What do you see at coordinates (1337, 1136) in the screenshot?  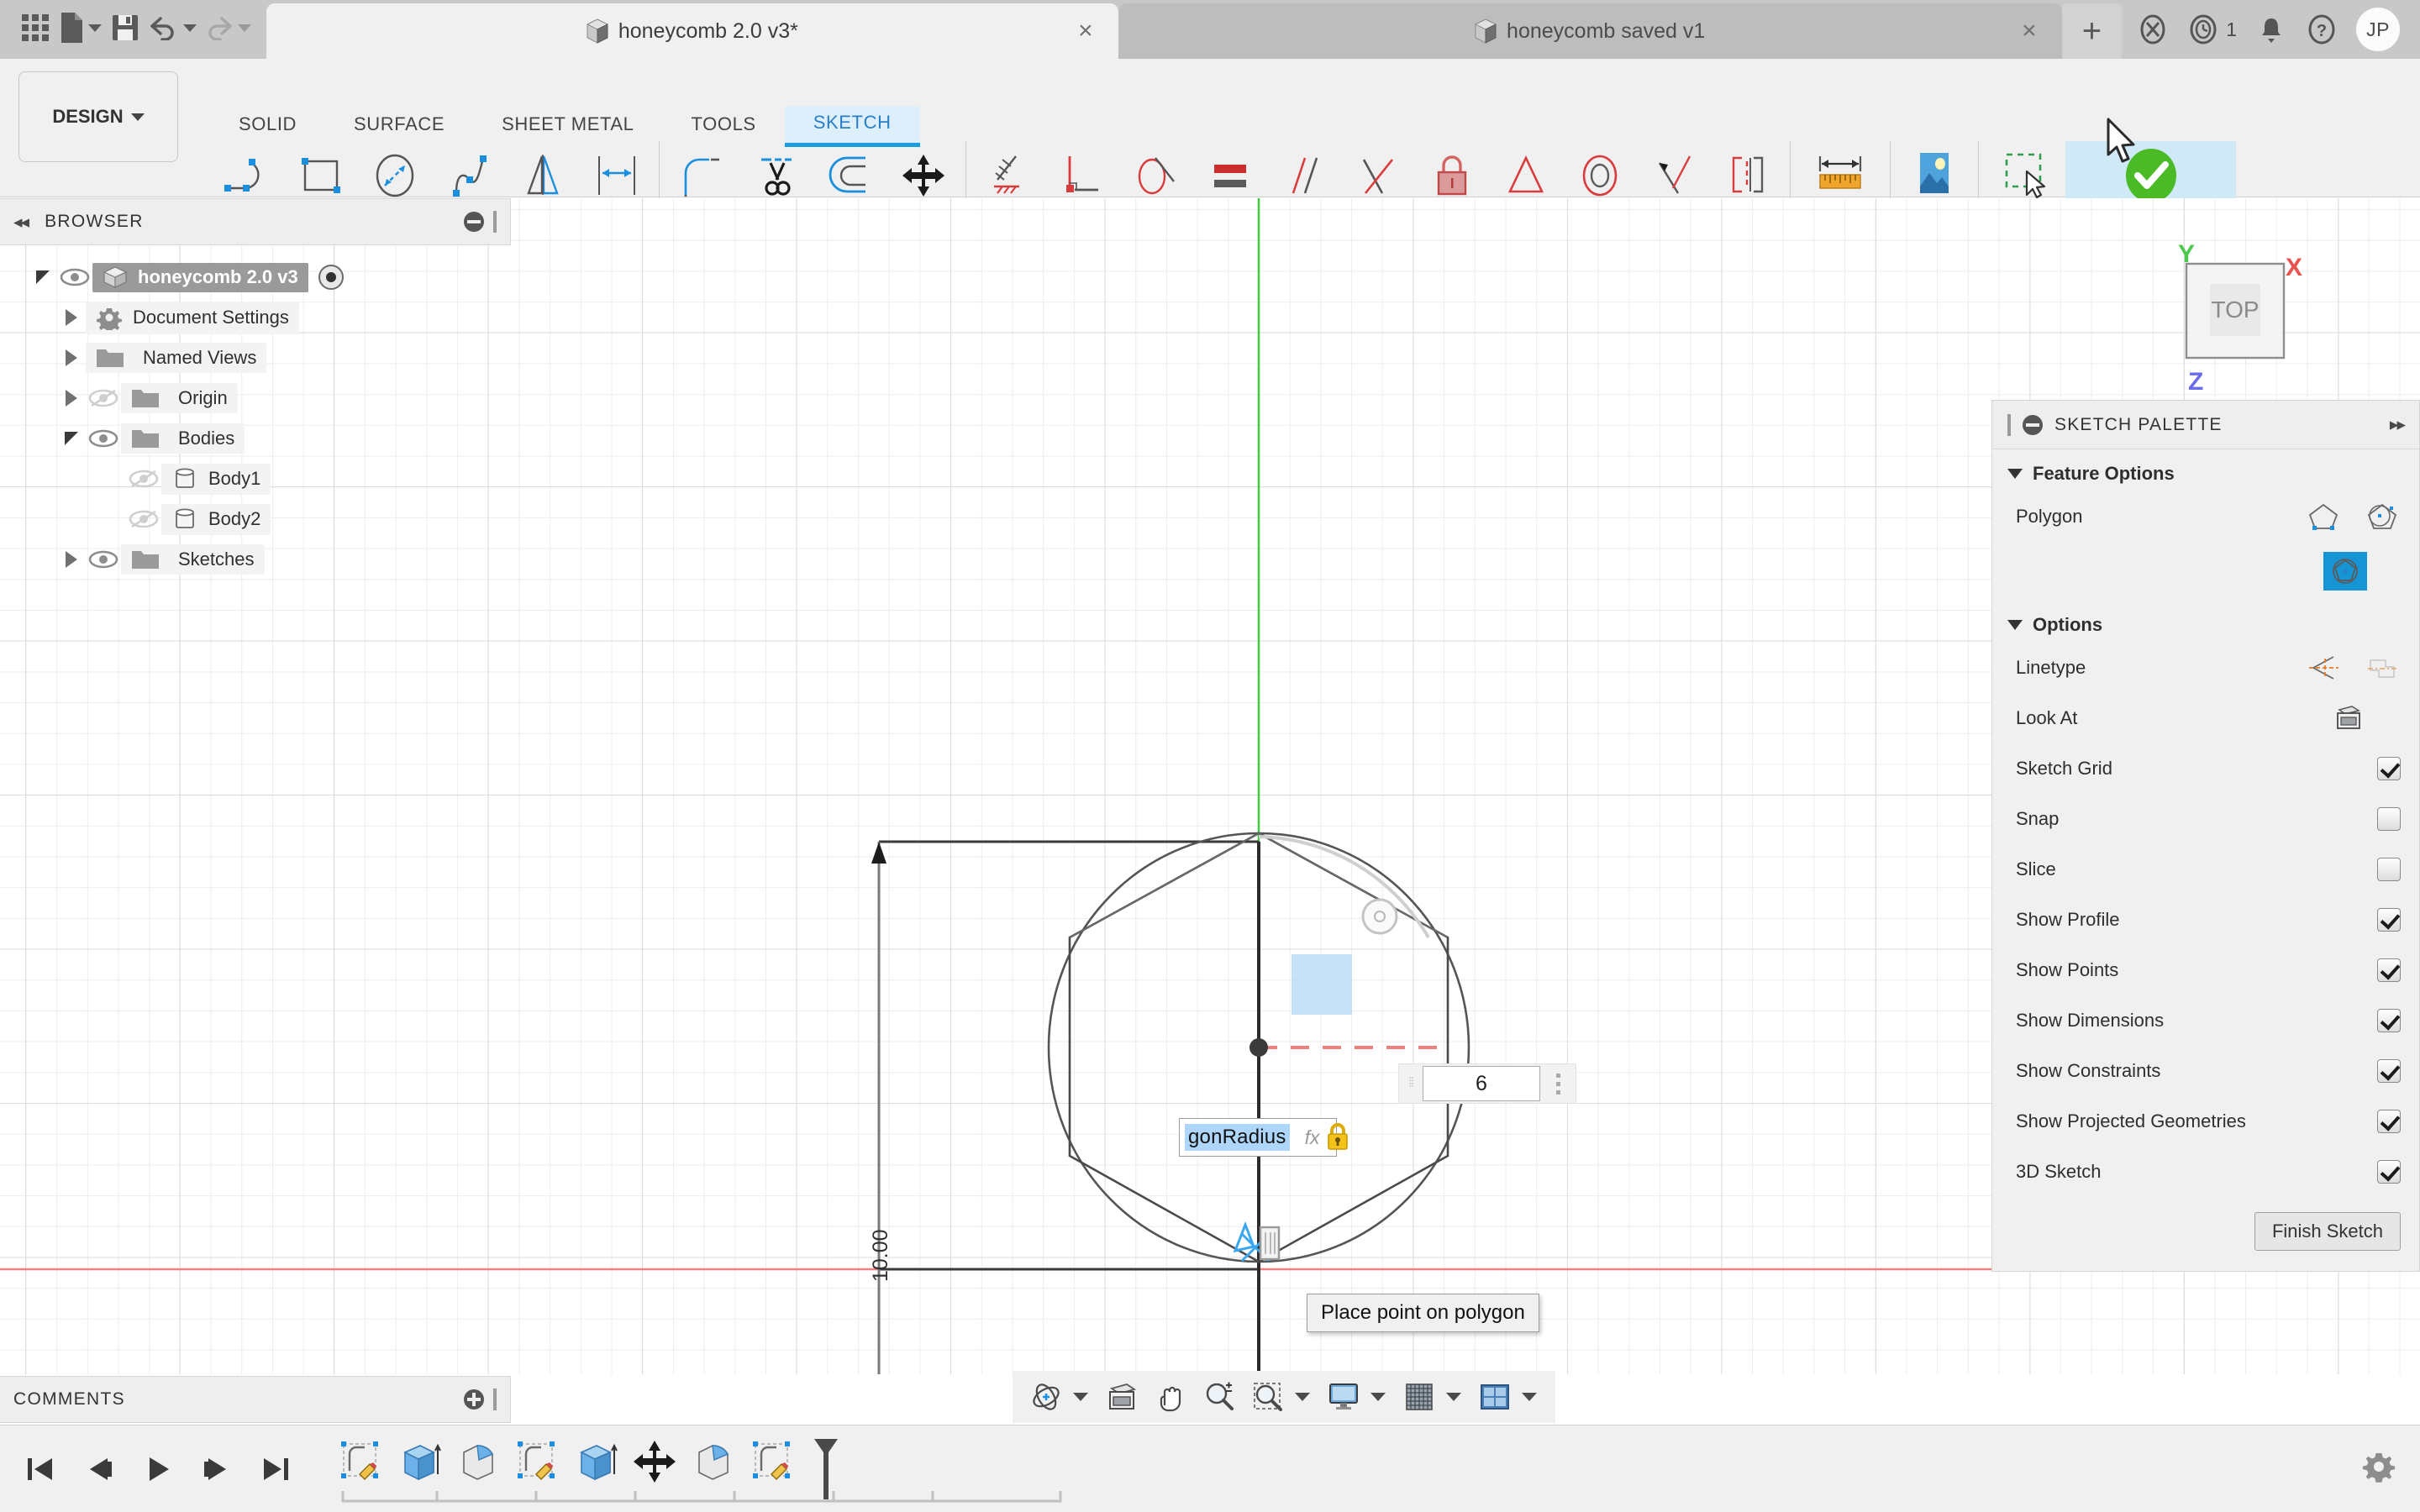 I see `lock-icon` at bounding box center [1337, 1136].